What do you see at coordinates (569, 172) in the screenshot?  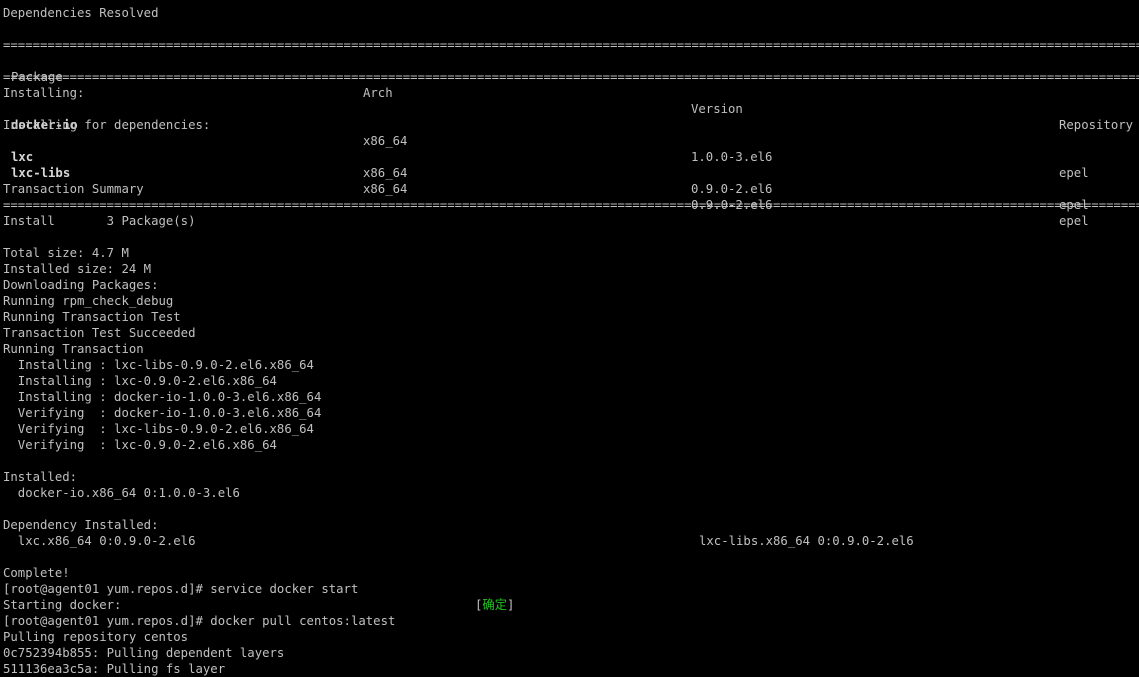 I see `table-row: lxc x86_64 0.9.0-2.el6 epel` at bounding box center [569, 172].